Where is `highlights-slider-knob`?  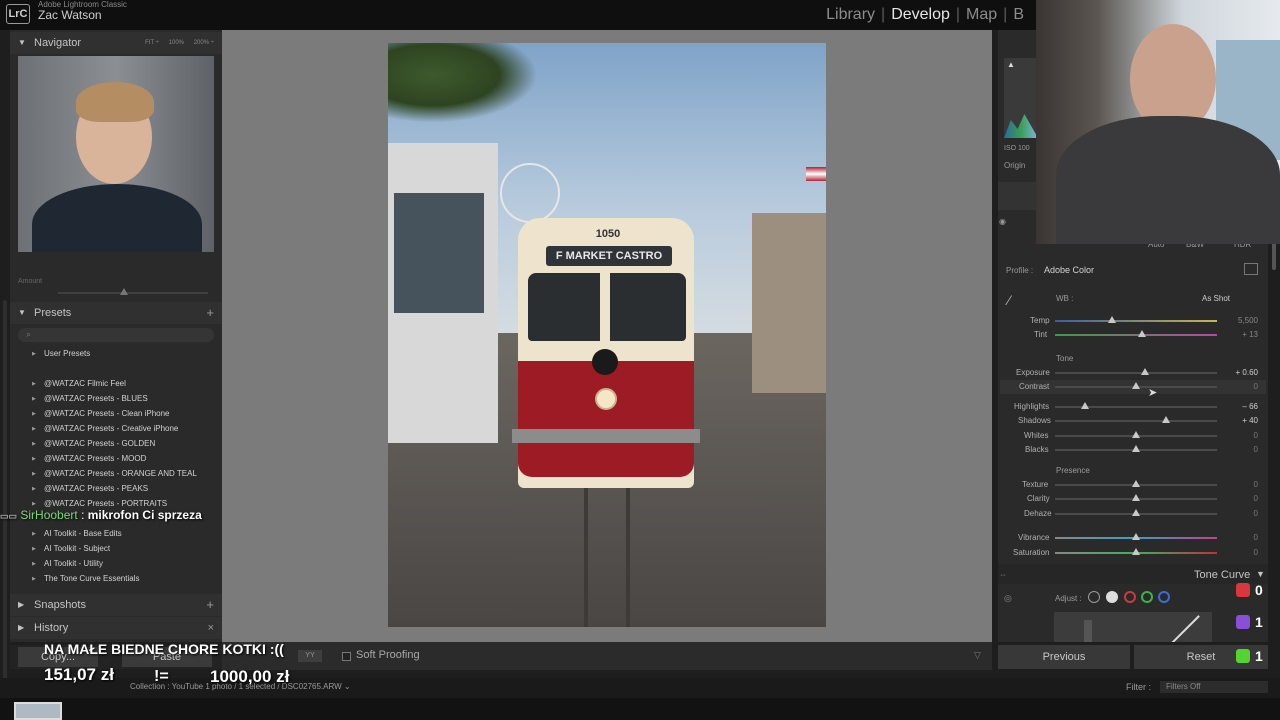 highlights-slider-knob is located at coordinates (1085, 405).